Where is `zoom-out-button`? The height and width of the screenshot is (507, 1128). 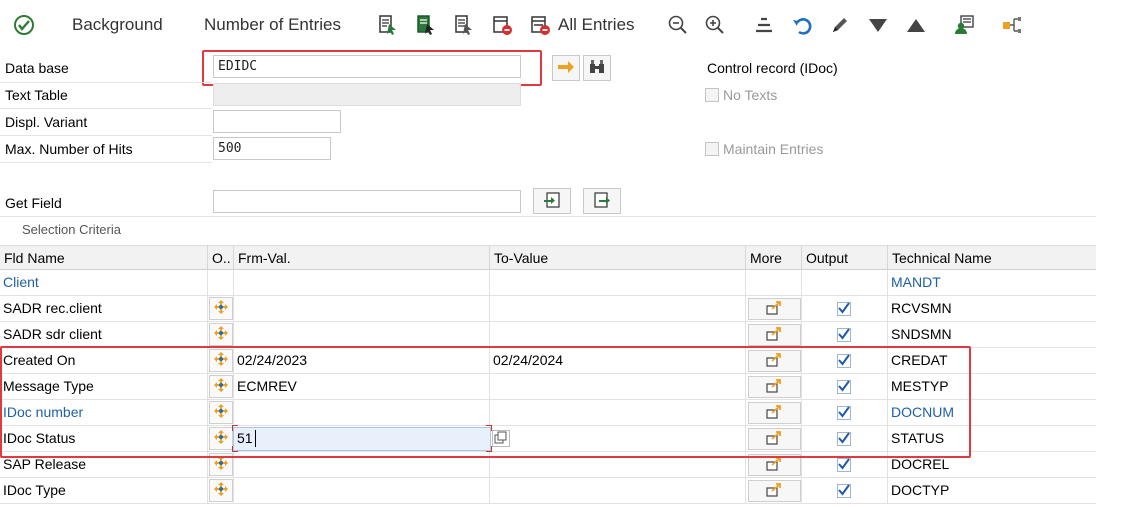
zoom-out-button is located at coordinates (678, 25).